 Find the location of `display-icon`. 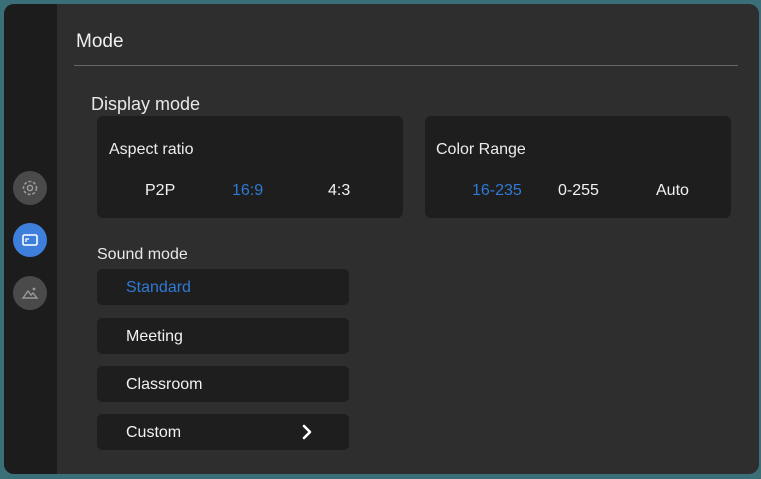

display-icon is located at coordinates (30, 240).